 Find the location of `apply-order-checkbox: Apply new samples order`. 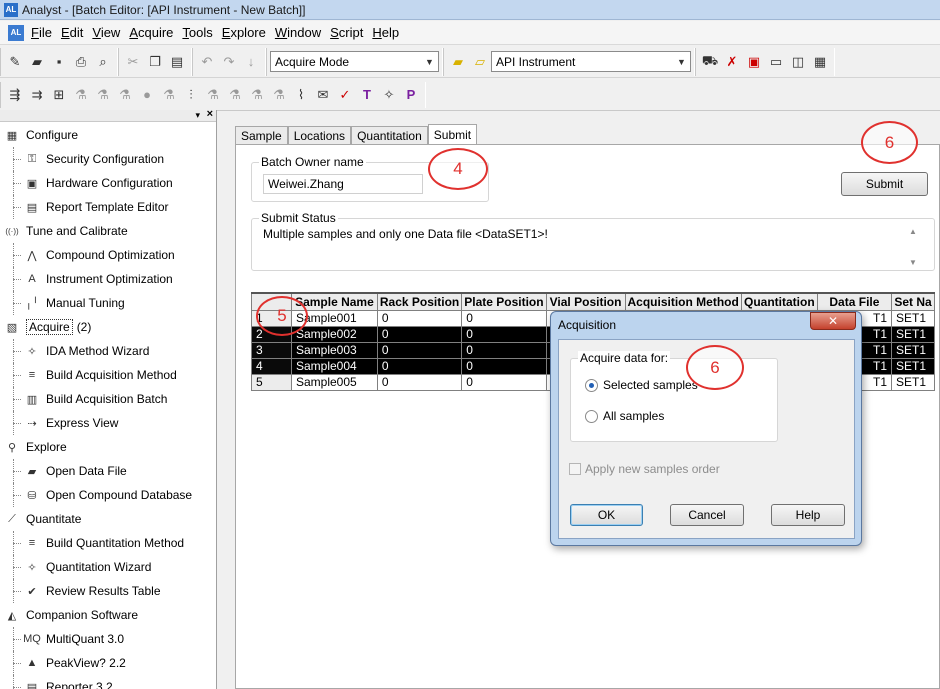

apply-order-checkbox: Apply new samples order is located at coordinates (644, 469).